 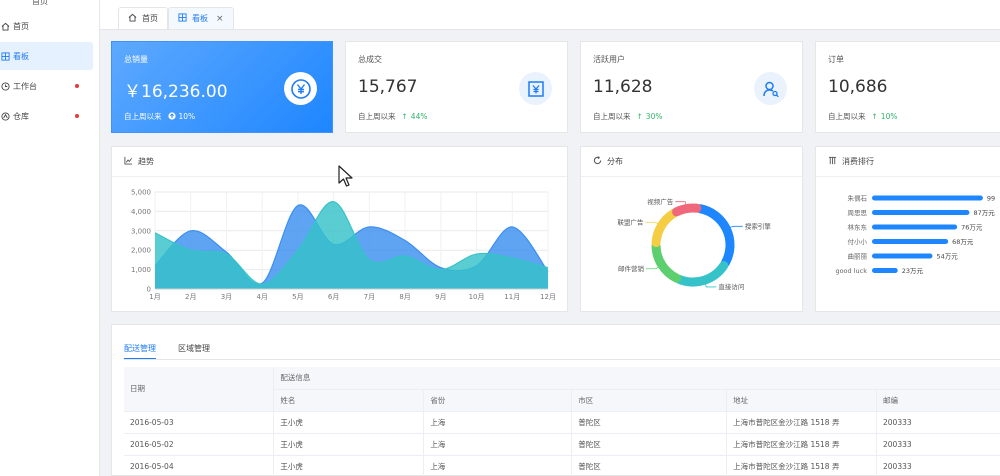 What do you see at coordinates (46, 56) in the screenshot?
I see `sidebar-item-dashboard: 看板` at bounding box center [46, 56].